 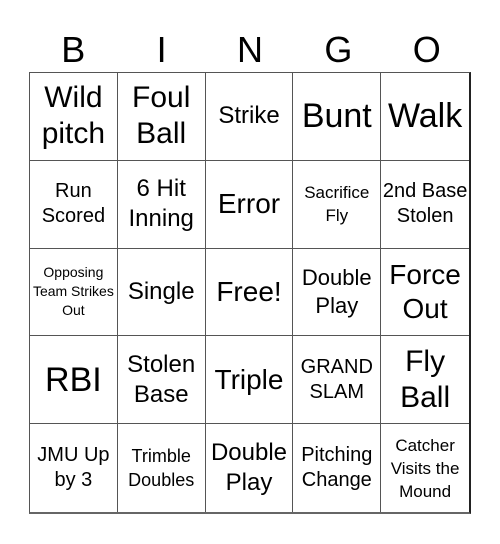 I want to click on cell-label: Pitching Change, so click(x=337, y=468).